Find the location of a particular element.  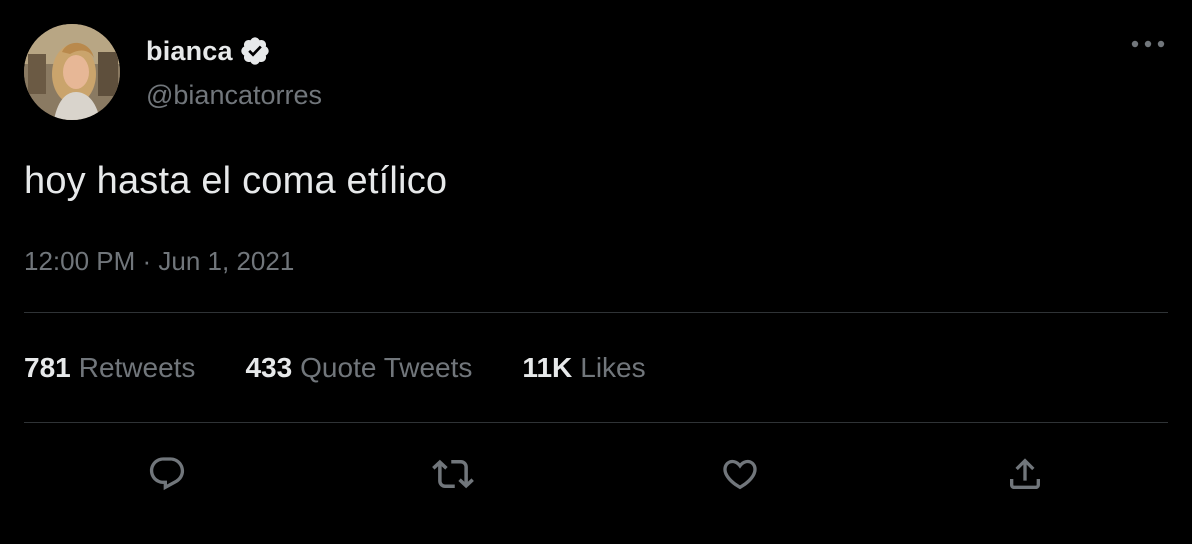

display-name: bianca is located at coordinates (189, 51).